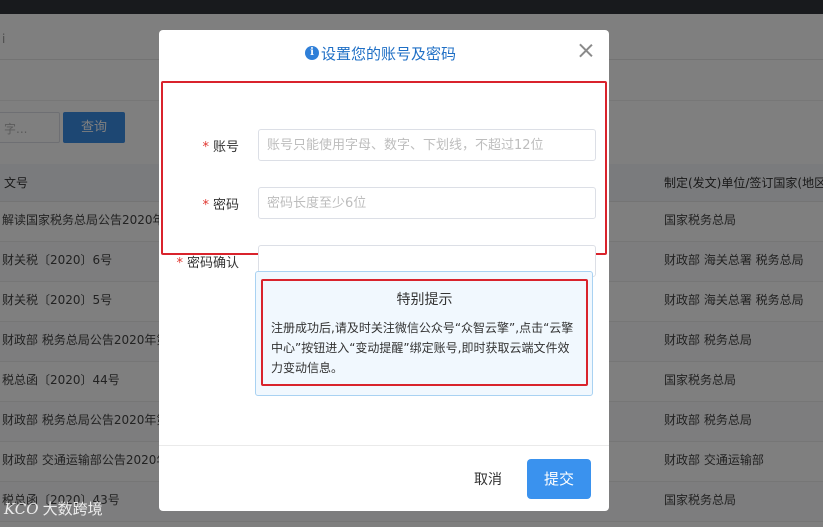 The image size is (823, 527). I want to click on confirm-password-label: * 密码确认, so click(207, 263).